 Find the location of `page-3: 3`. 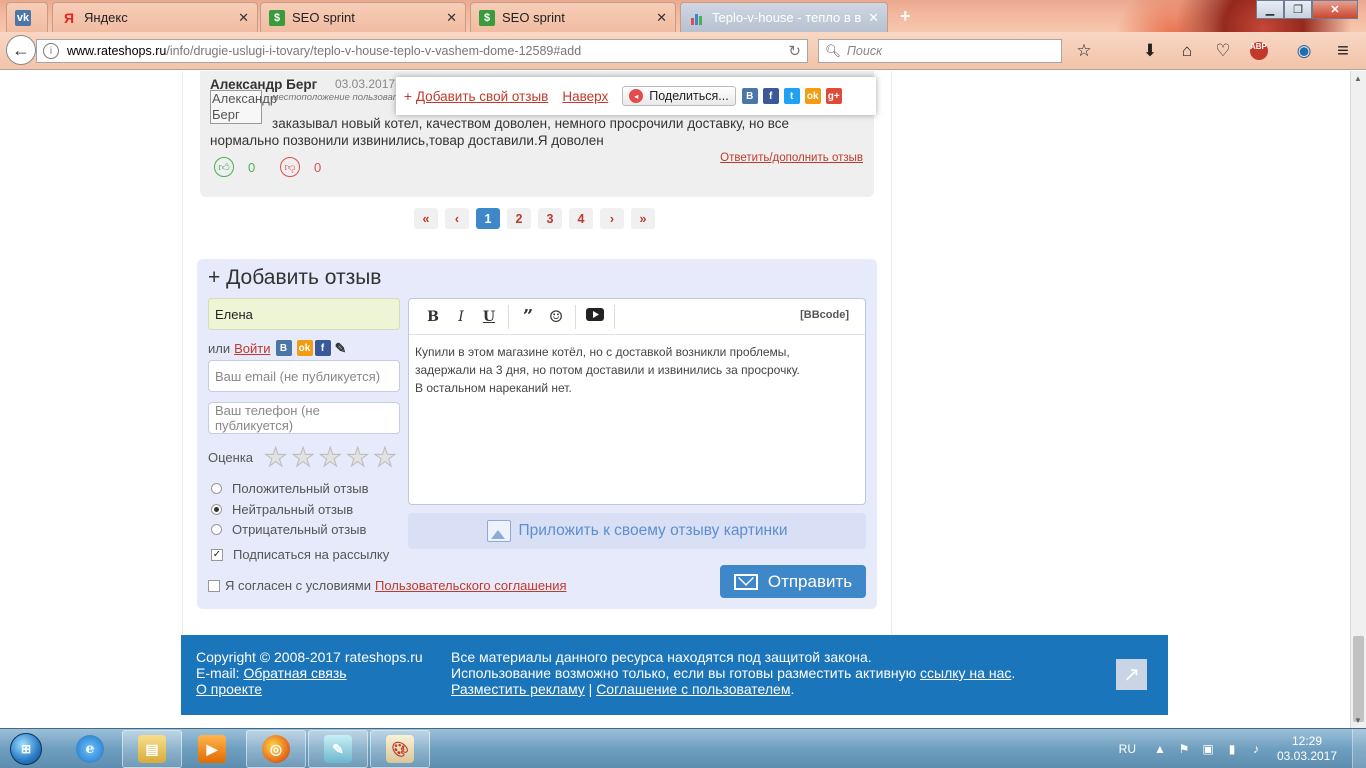

page-3: 3 is located at coordinates (550, 218).